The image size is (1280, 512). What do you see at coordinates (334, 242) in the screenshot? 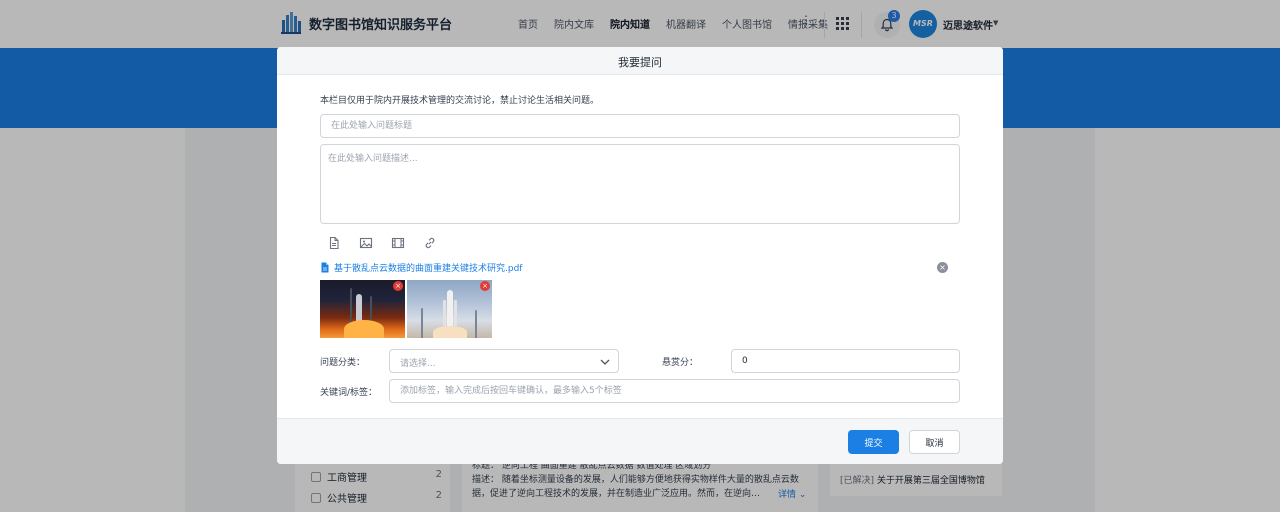
I see `file-icon` at bounding box center [334, 242].